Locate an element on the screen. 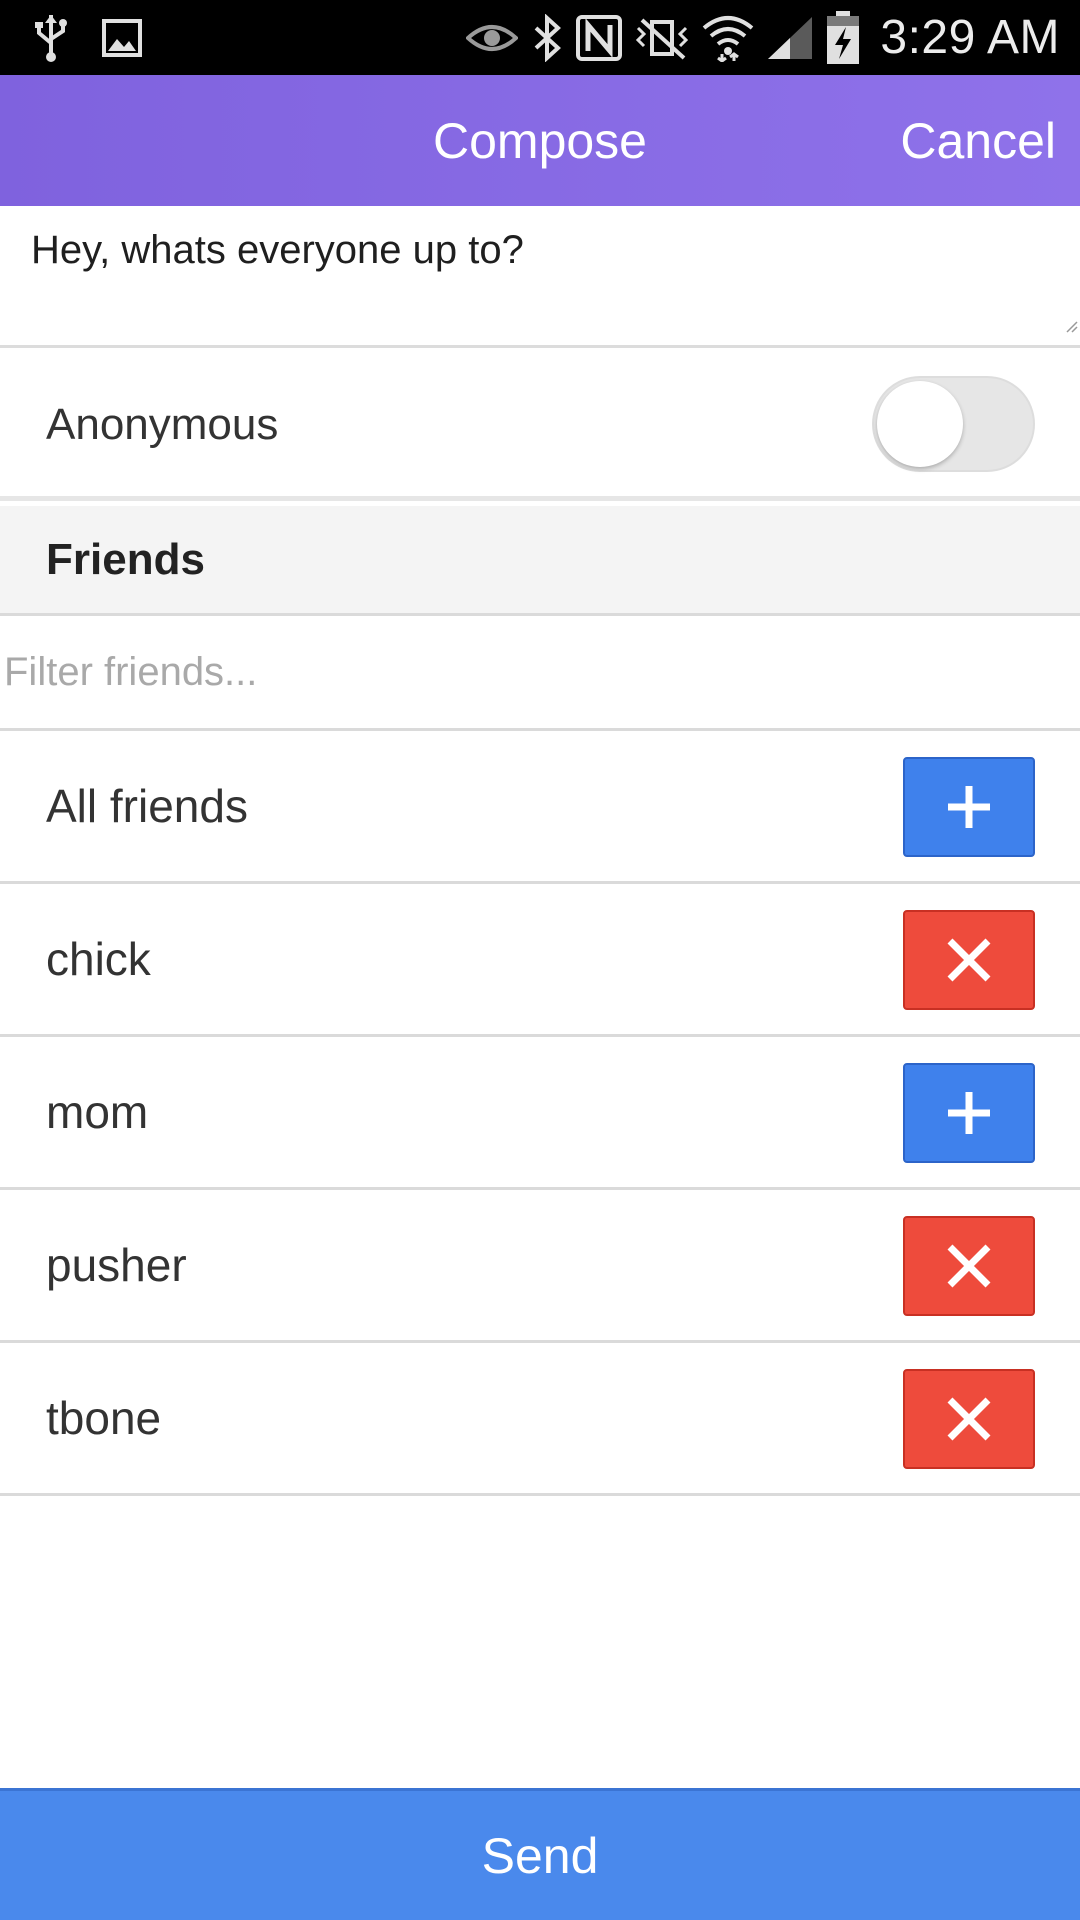 The image size is (1080, 1920). usb-icon is located at coordinates (51, 38).